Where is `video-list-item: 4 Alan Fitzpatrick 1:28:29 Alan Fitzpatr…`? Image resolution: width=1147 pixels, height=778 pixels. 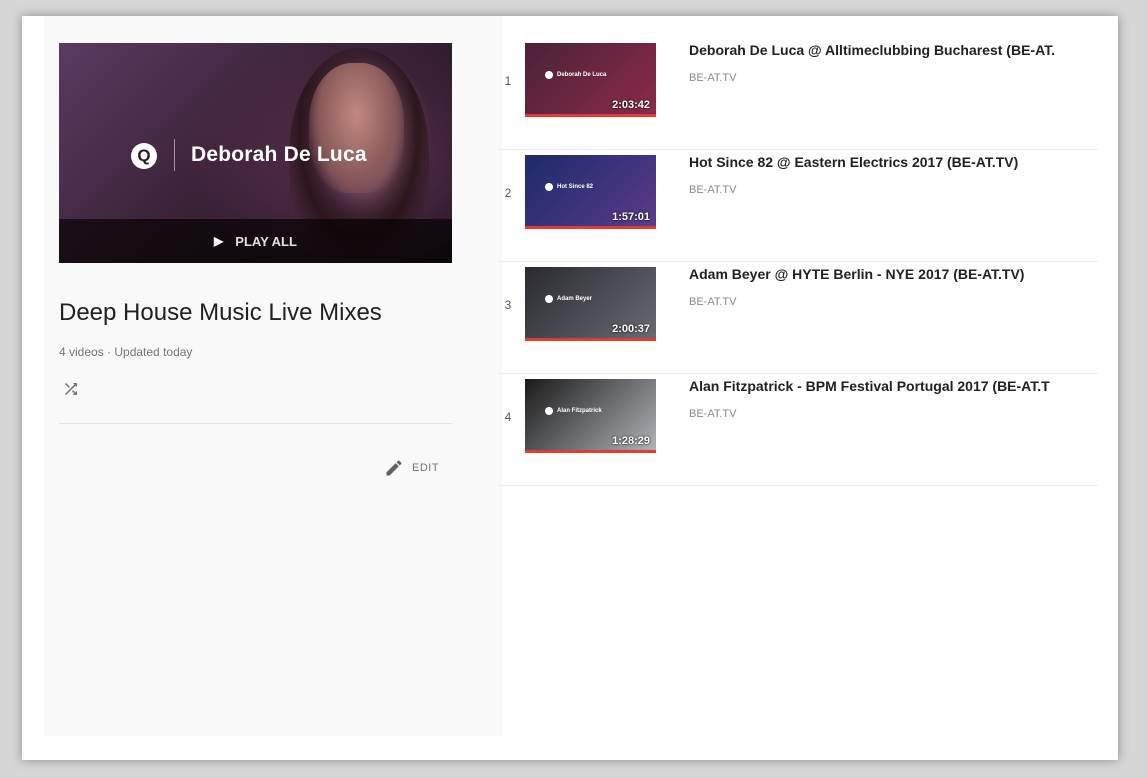
video-list-item: 4 Alan Fitzpatrick 1:28:29 Alan Fitzpatr… is located at coordinates (798, 430).